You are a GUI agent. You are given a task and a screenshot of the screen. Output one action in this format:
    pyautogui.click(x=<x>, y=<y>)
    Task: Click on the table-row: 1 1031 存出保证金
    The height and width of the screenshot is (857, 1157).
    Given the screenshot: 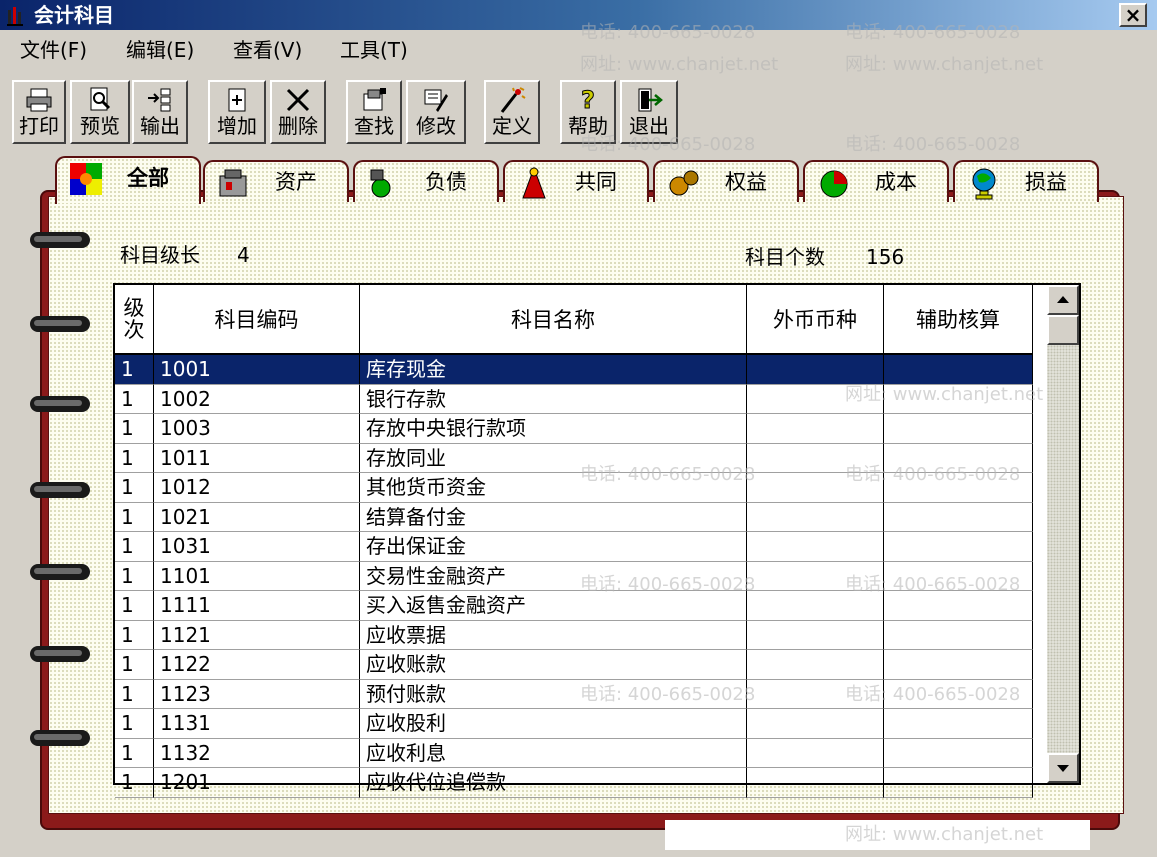 What is the action you would take?
    pyautogui.click(x=574, y=547)
    